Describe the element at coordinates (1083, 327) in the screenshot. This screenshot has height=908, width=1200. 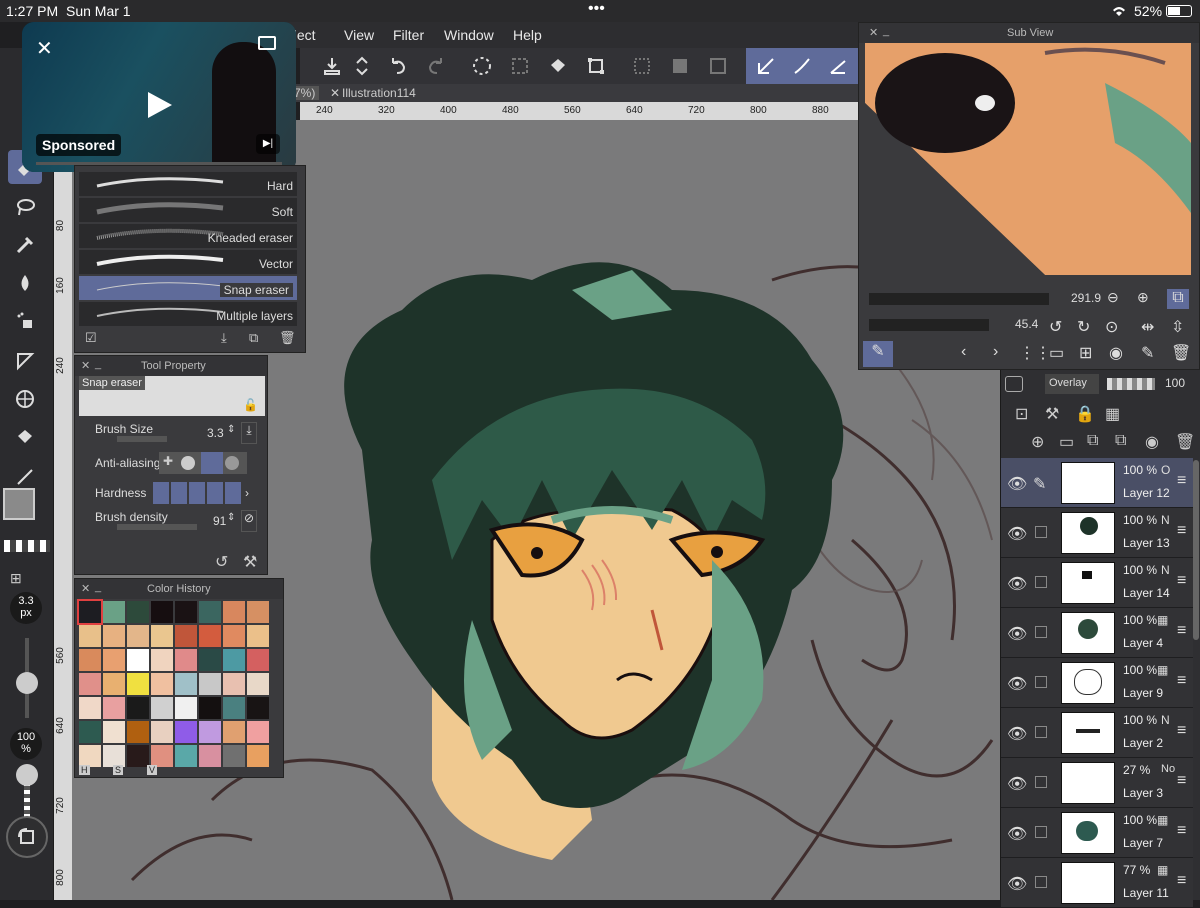
I see `rotate-right-icon: ↻` at that location.